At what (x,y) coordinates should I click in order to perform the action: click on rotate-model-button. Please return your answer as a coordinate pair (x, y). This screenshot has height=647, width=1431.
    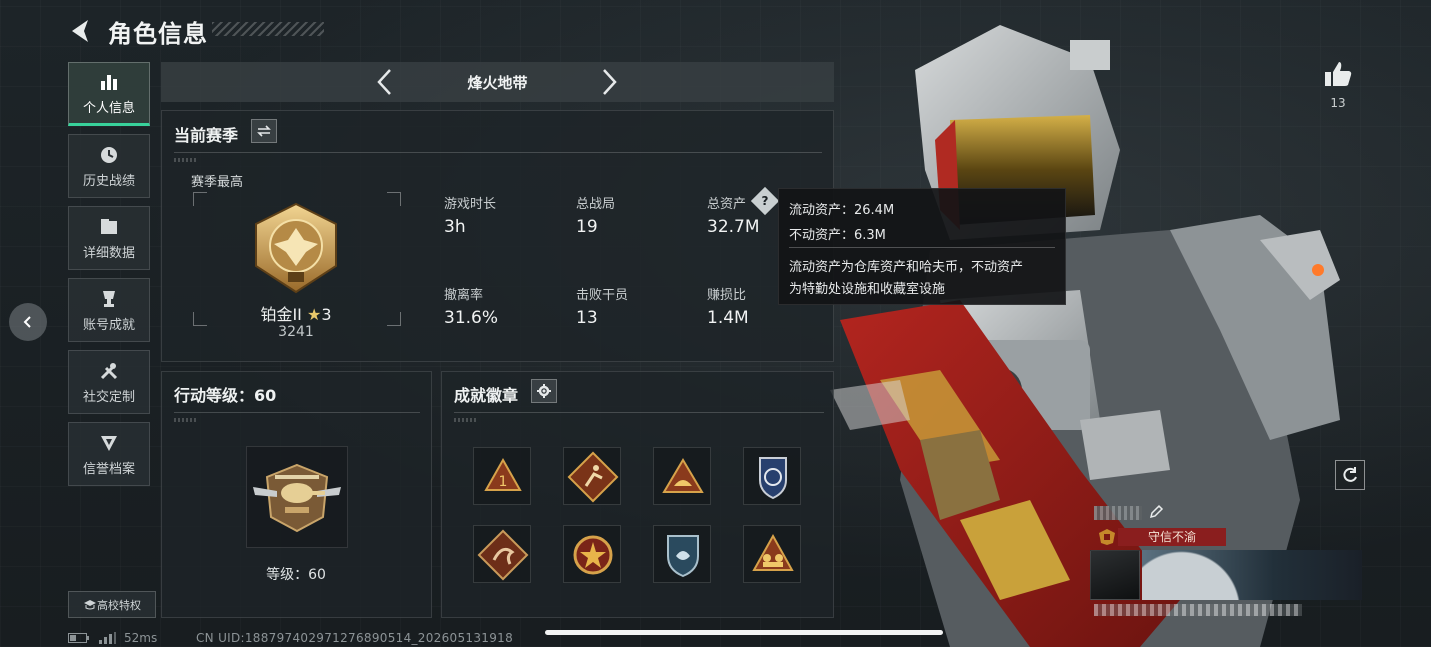
    Looking at the image, I should click on (1350, 475).